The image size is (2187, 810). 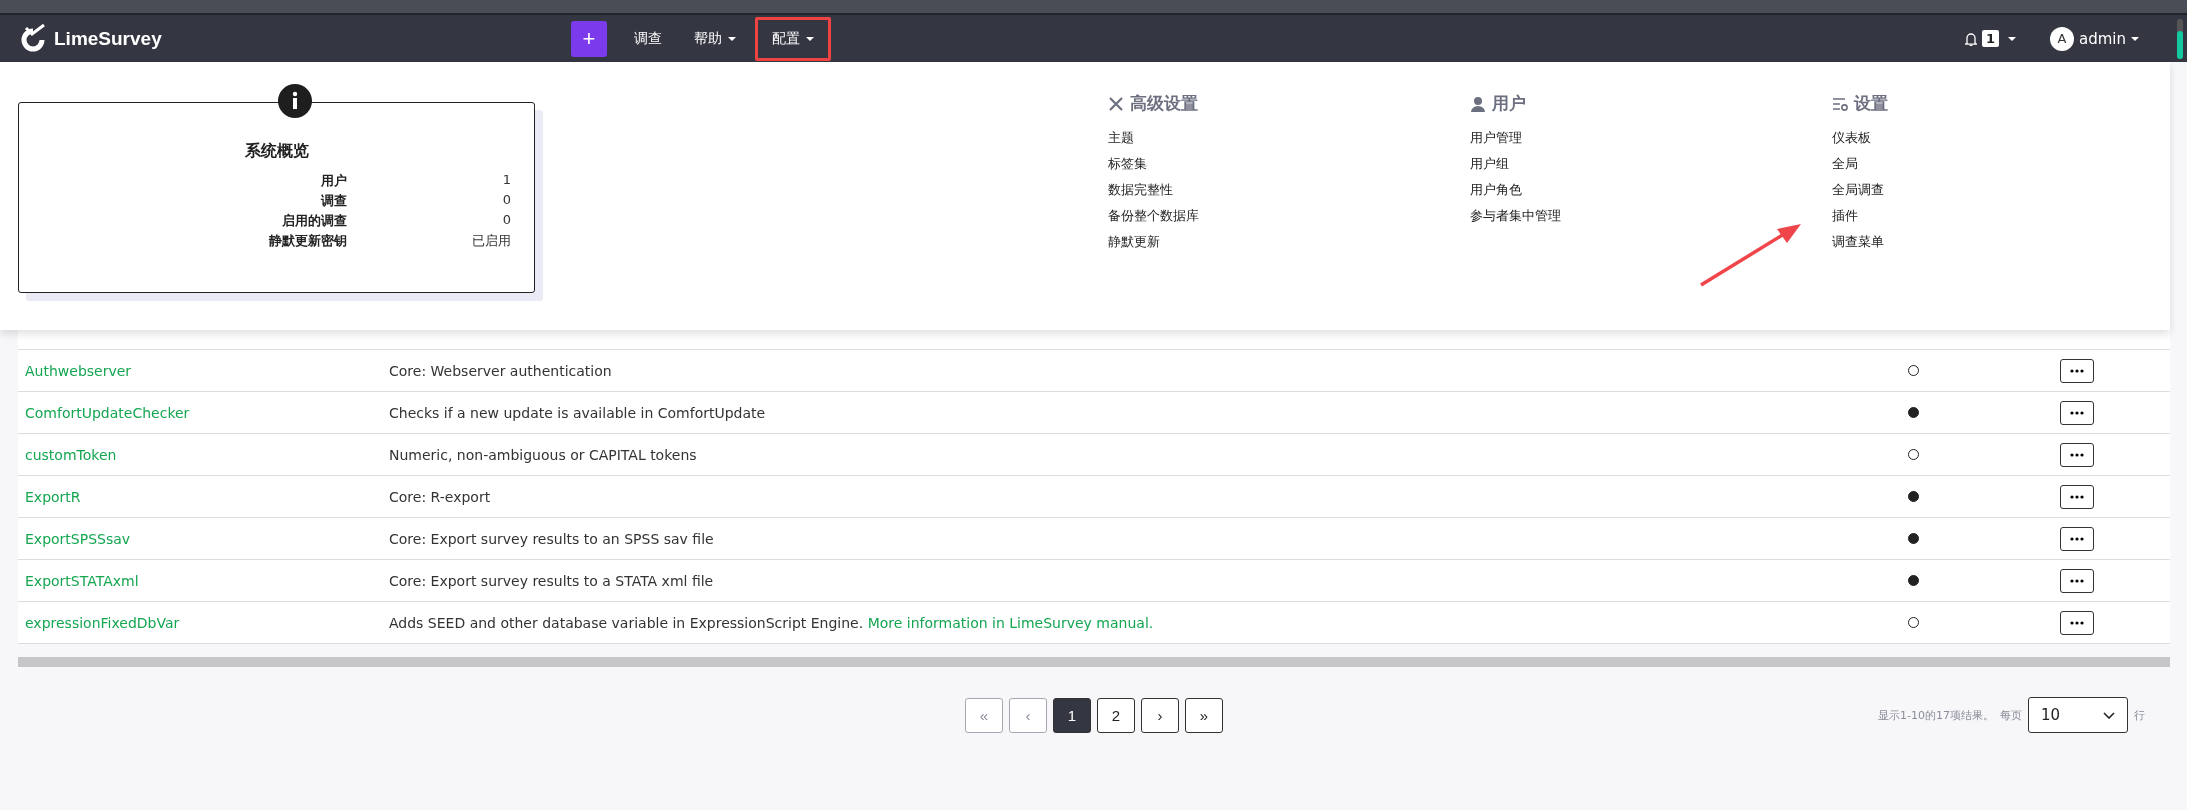 I want to click on menu-item: 调查菜单, so click(x=1858, y=242).